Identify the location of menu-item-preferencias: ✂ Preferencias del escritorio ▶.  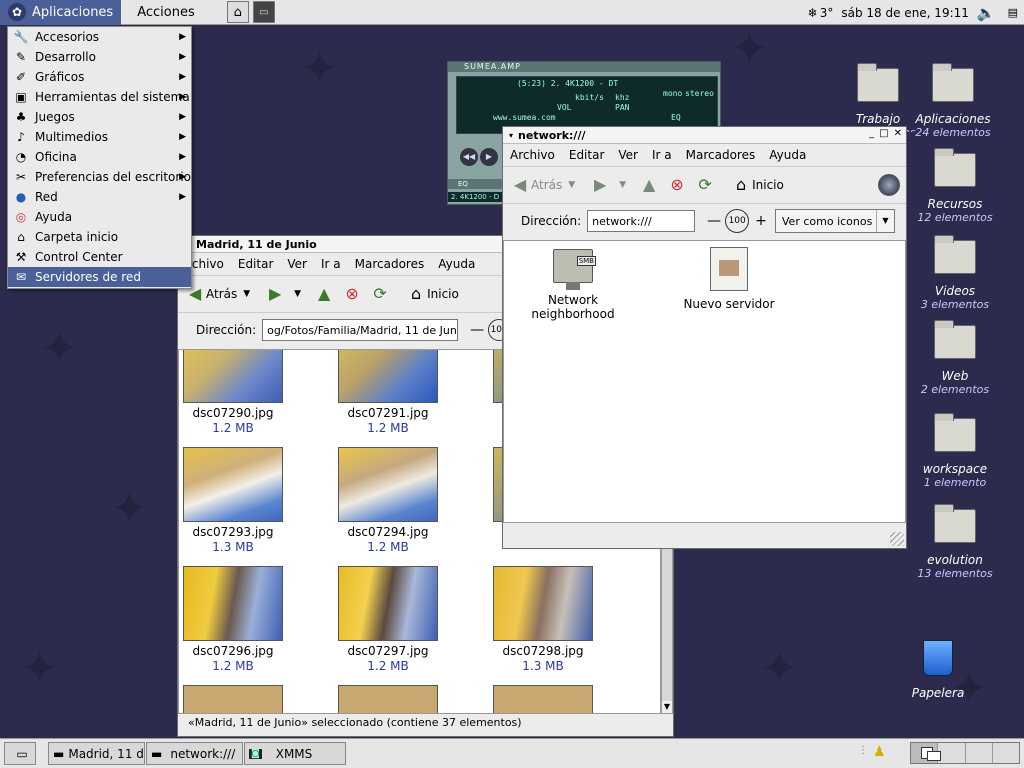
(99, 177).